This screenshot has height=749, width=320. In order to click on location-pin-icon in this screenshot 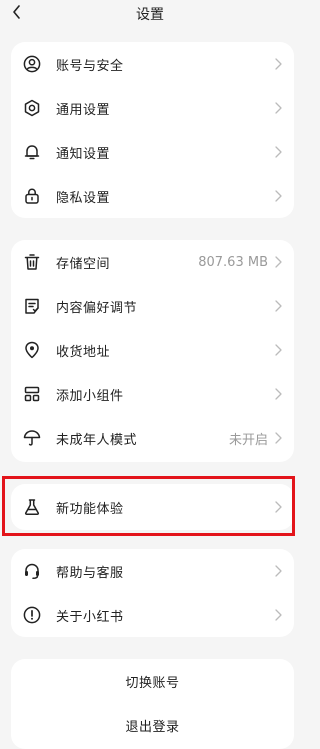, I will do `click(32, 350)`.